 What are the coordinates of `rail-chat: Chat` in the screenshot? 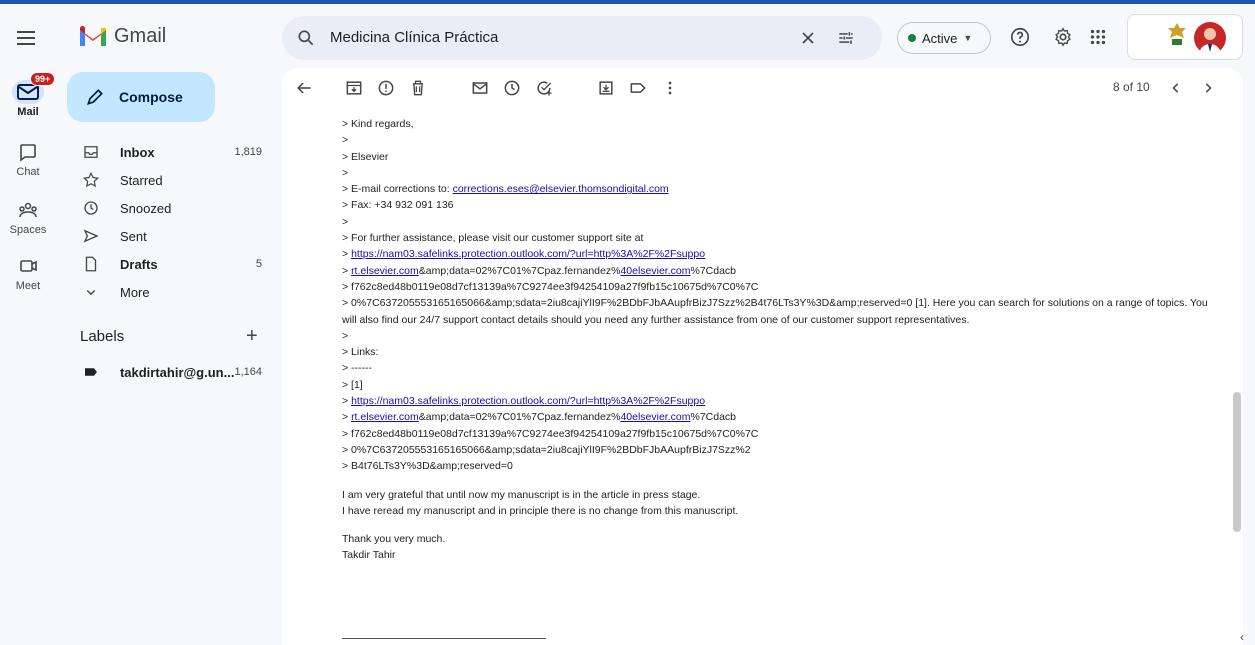 It's located at (28, 159).